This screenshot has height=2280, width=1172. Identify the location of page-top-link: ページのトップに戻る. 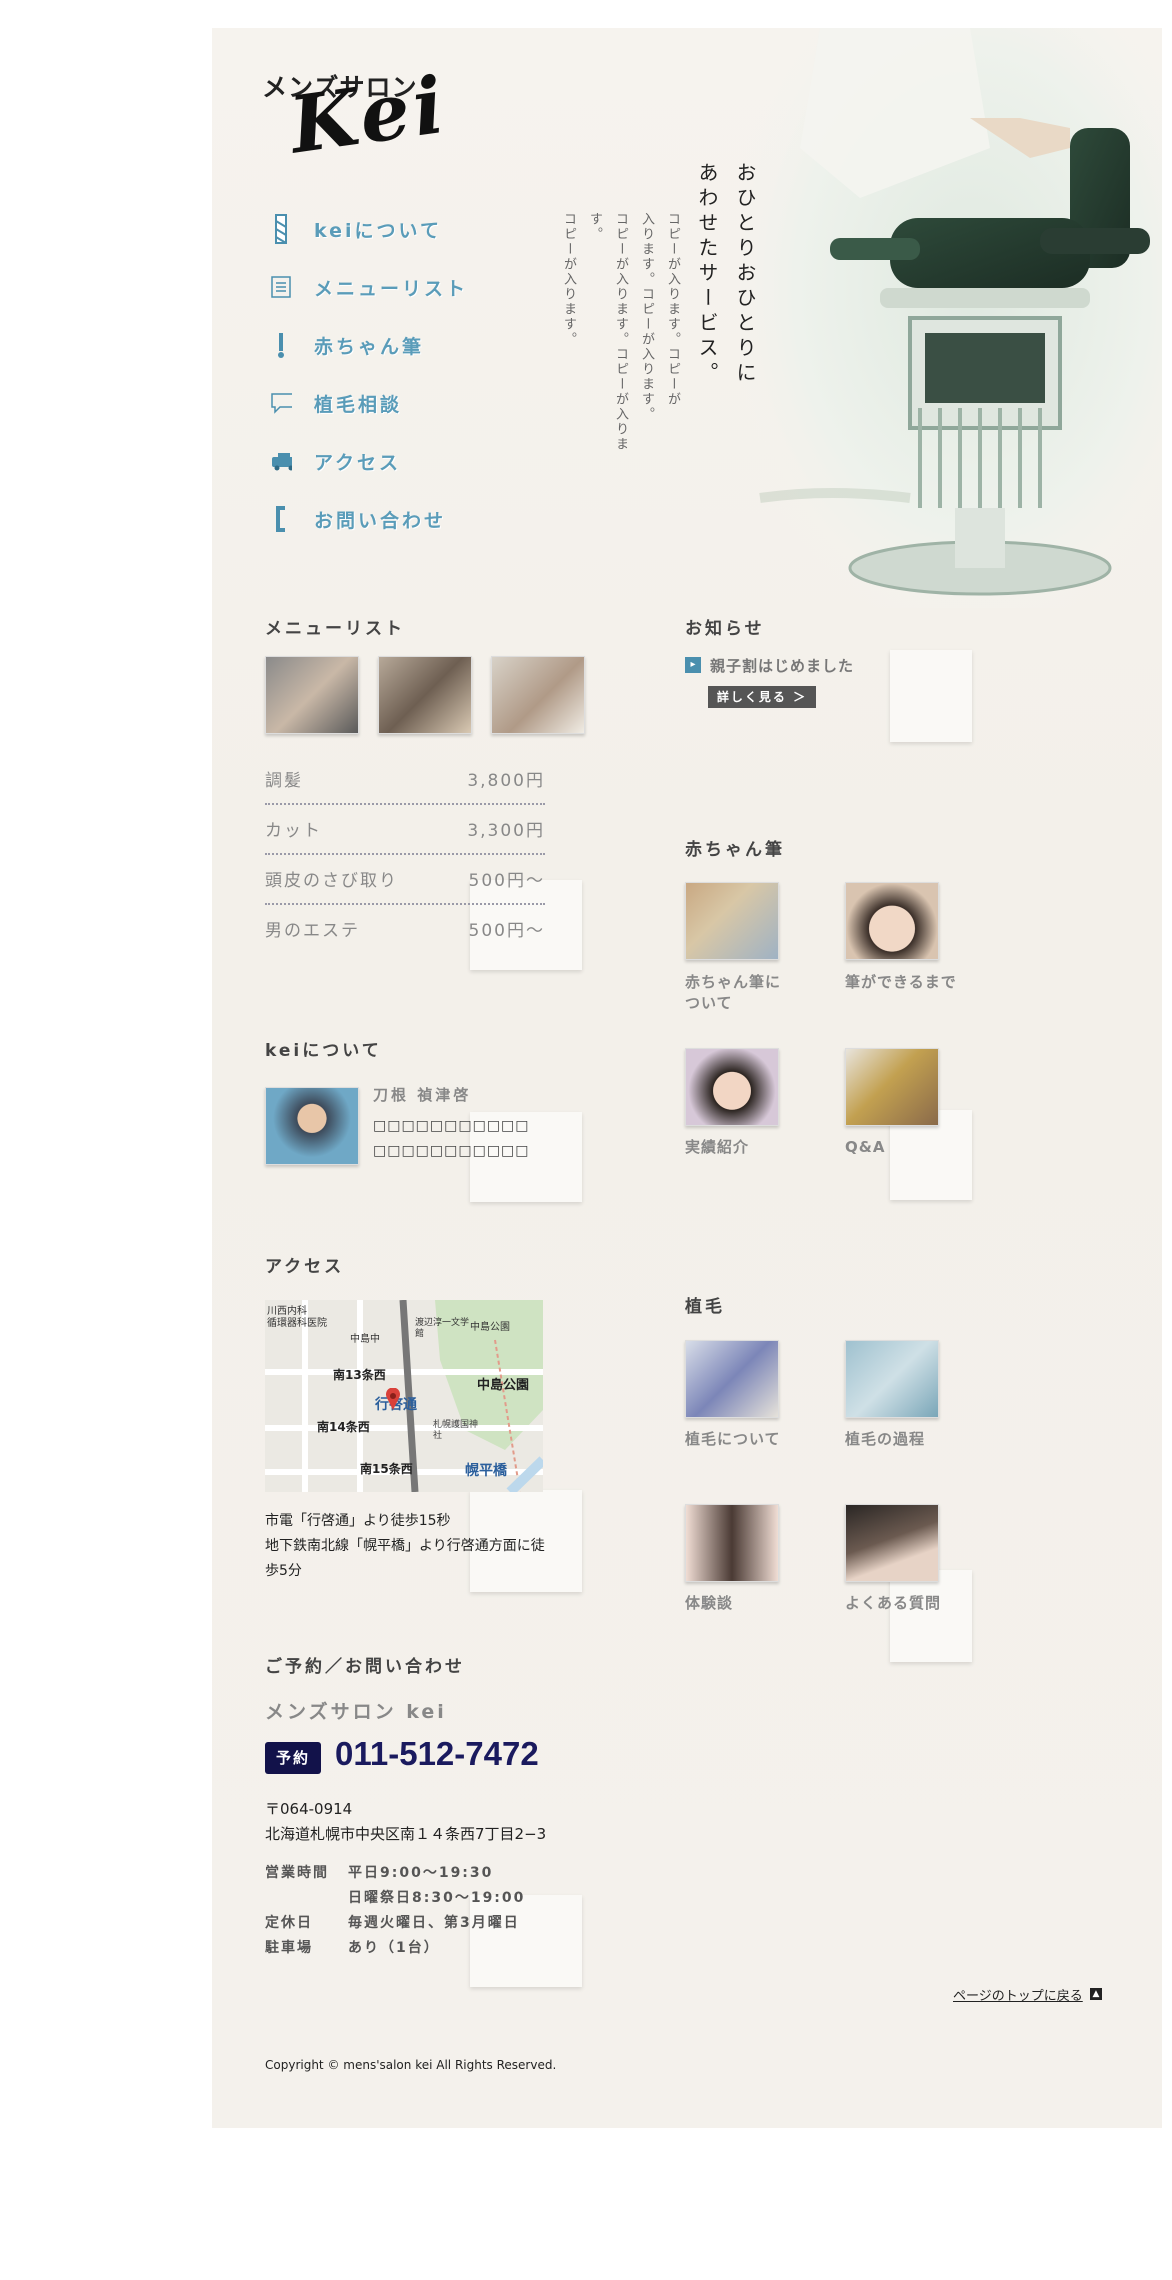
(1018, 1994).